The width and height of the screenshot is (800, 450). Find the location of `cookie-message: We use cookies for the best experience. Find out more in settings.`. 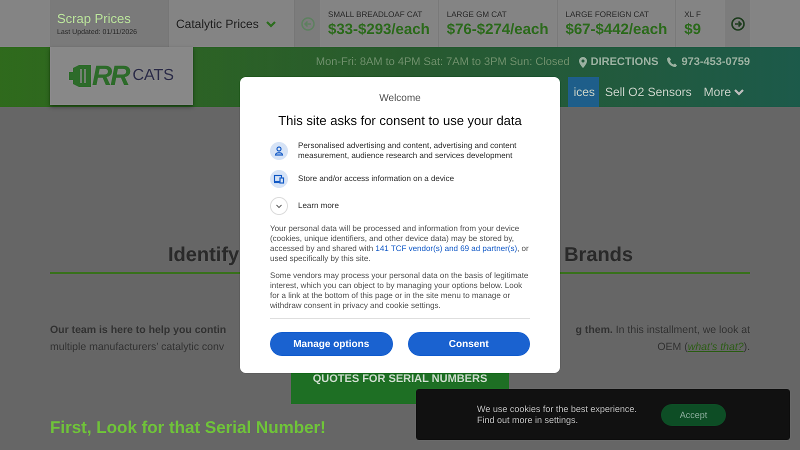

cookie-message: We use cookies for the best experience. Find out more in settings. is located at coordinates (557, 415).